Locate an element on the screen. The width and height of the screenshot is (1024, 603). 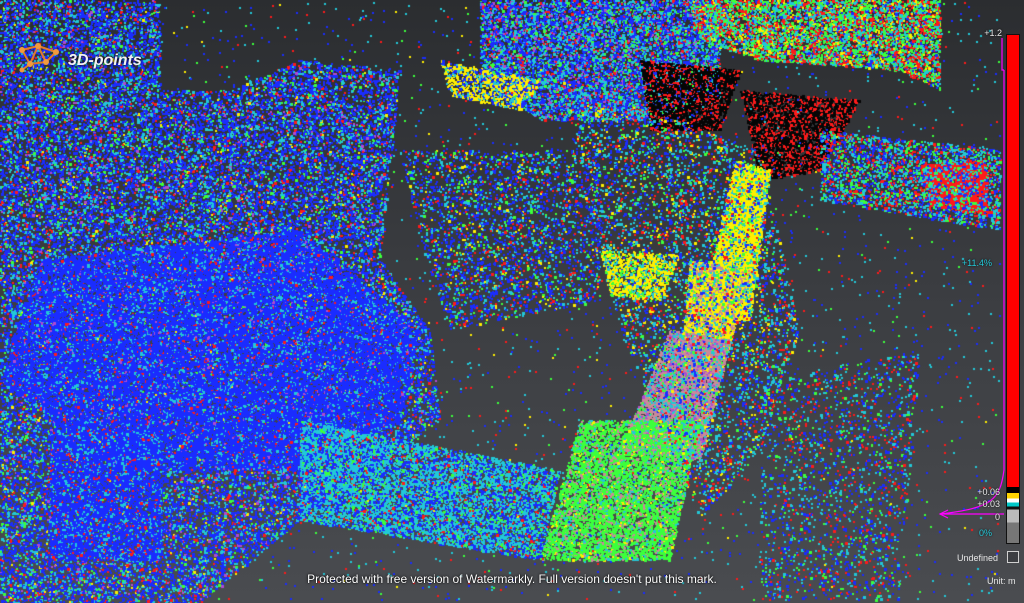
scale-tick-lower: +0.03 is located at coordinates (988, 504).